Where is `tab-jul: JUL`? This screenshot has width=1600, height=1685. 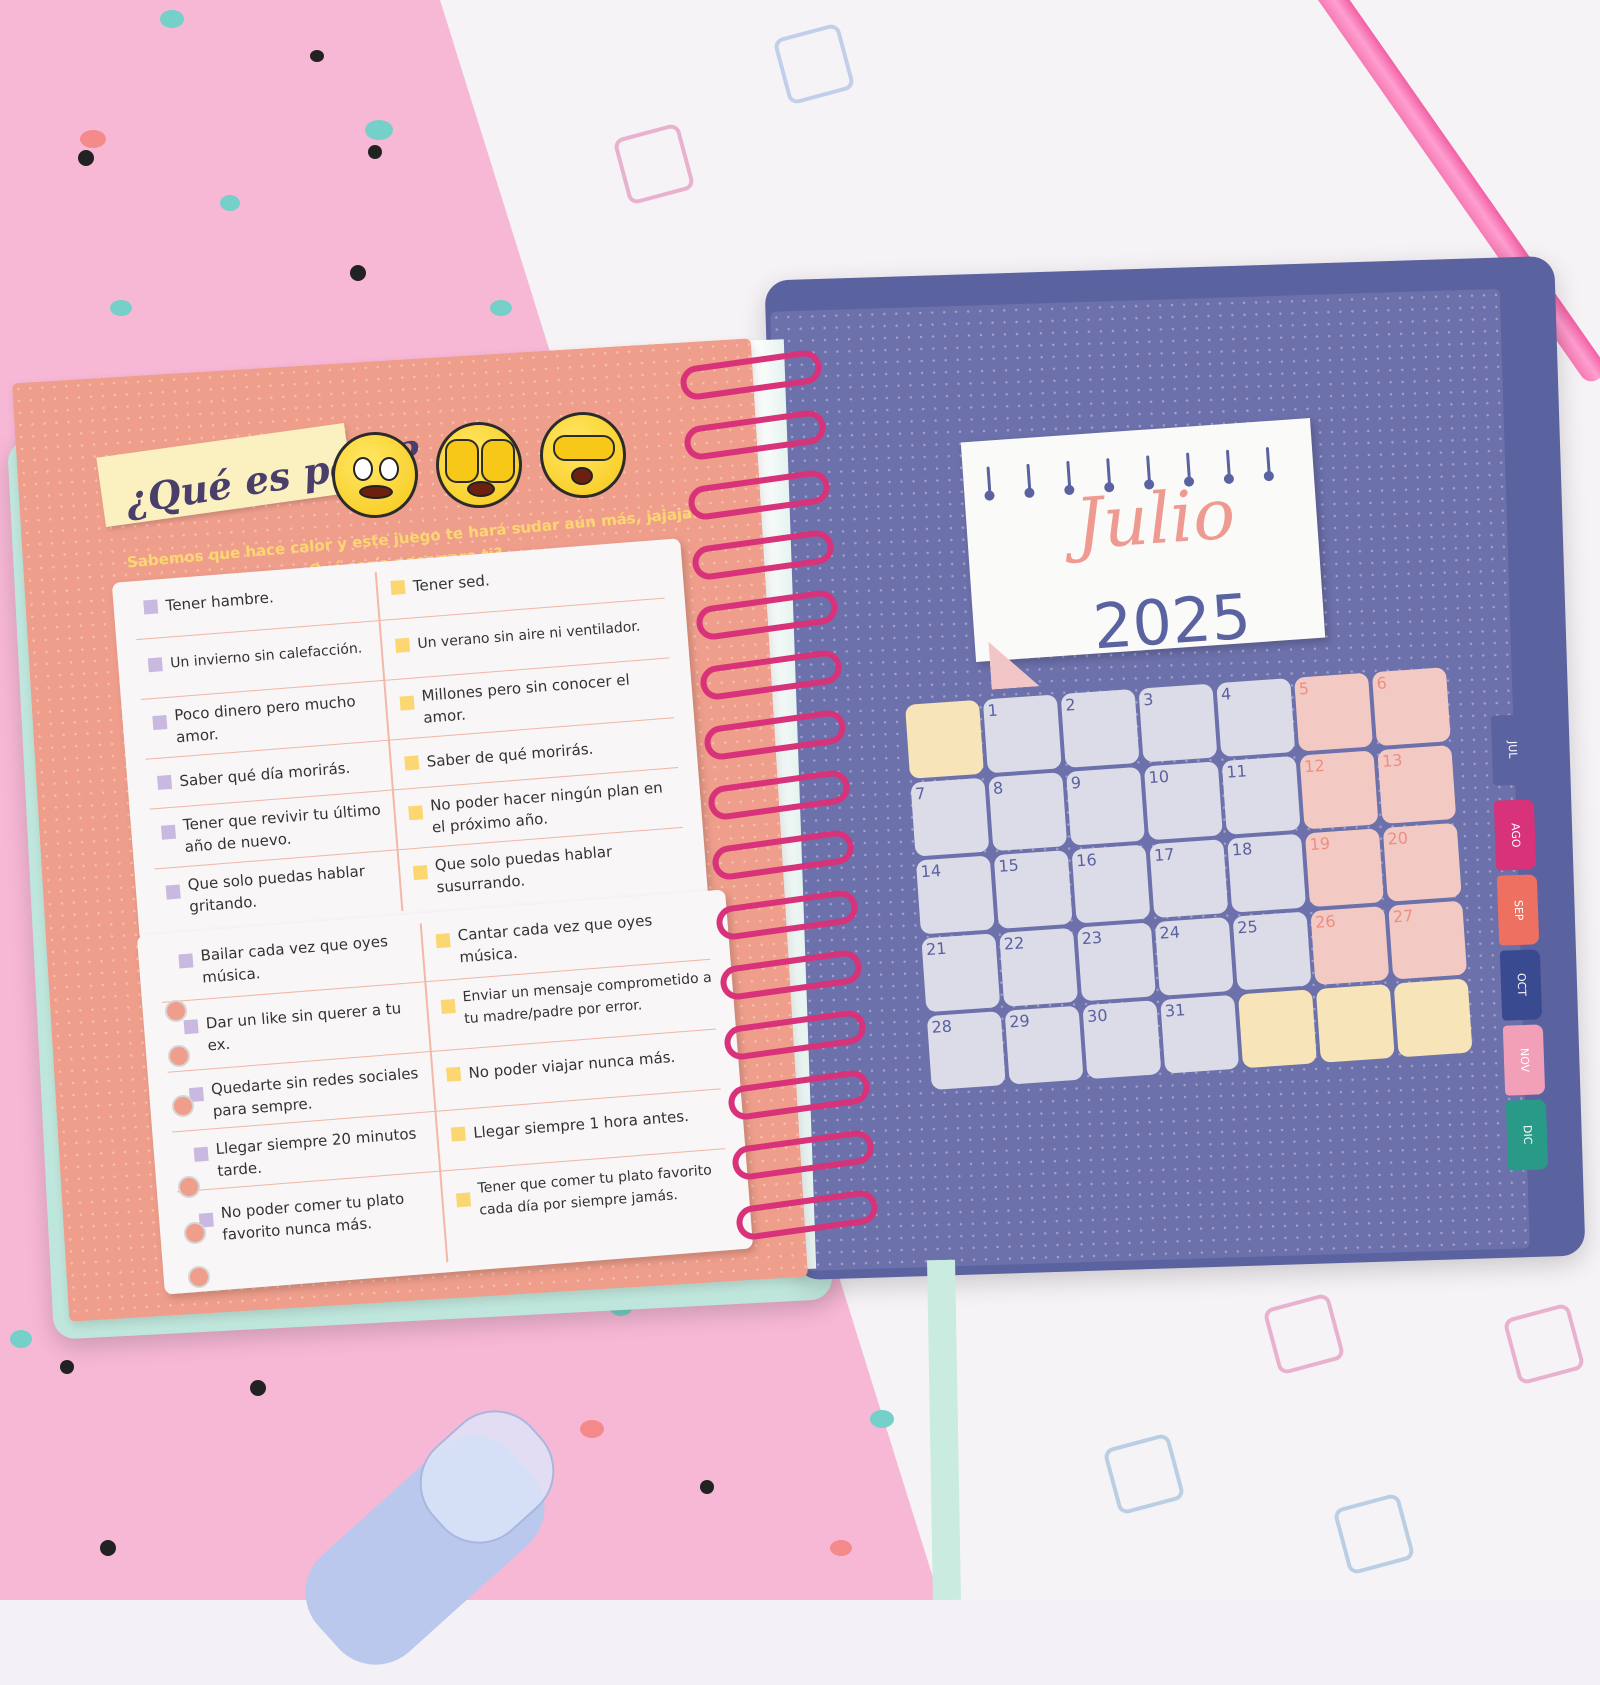 tab-jul: JUL is located at coordinates (1512, 750).